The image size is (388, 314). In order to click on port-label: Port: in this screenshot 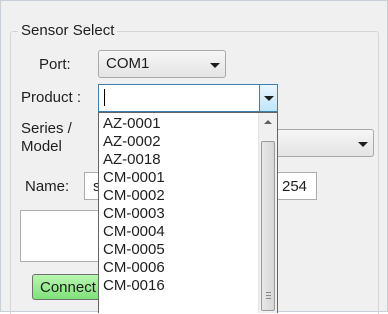, I will do `click(55, 64)`.